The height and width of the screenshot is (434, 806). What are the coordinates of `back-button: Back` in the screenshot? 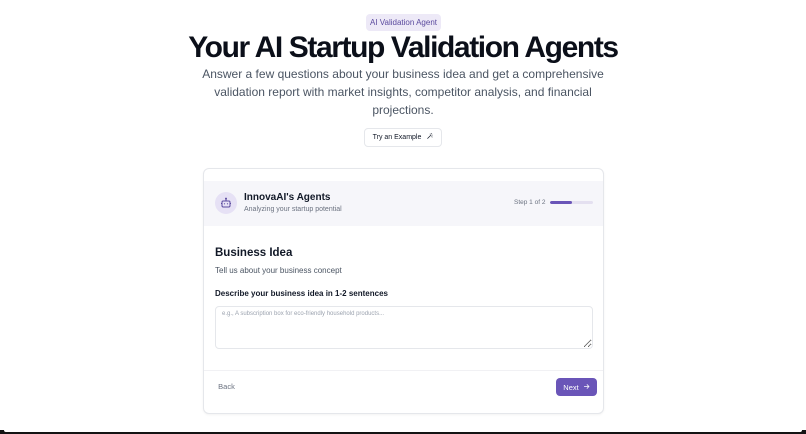 It's located at (226, 386).